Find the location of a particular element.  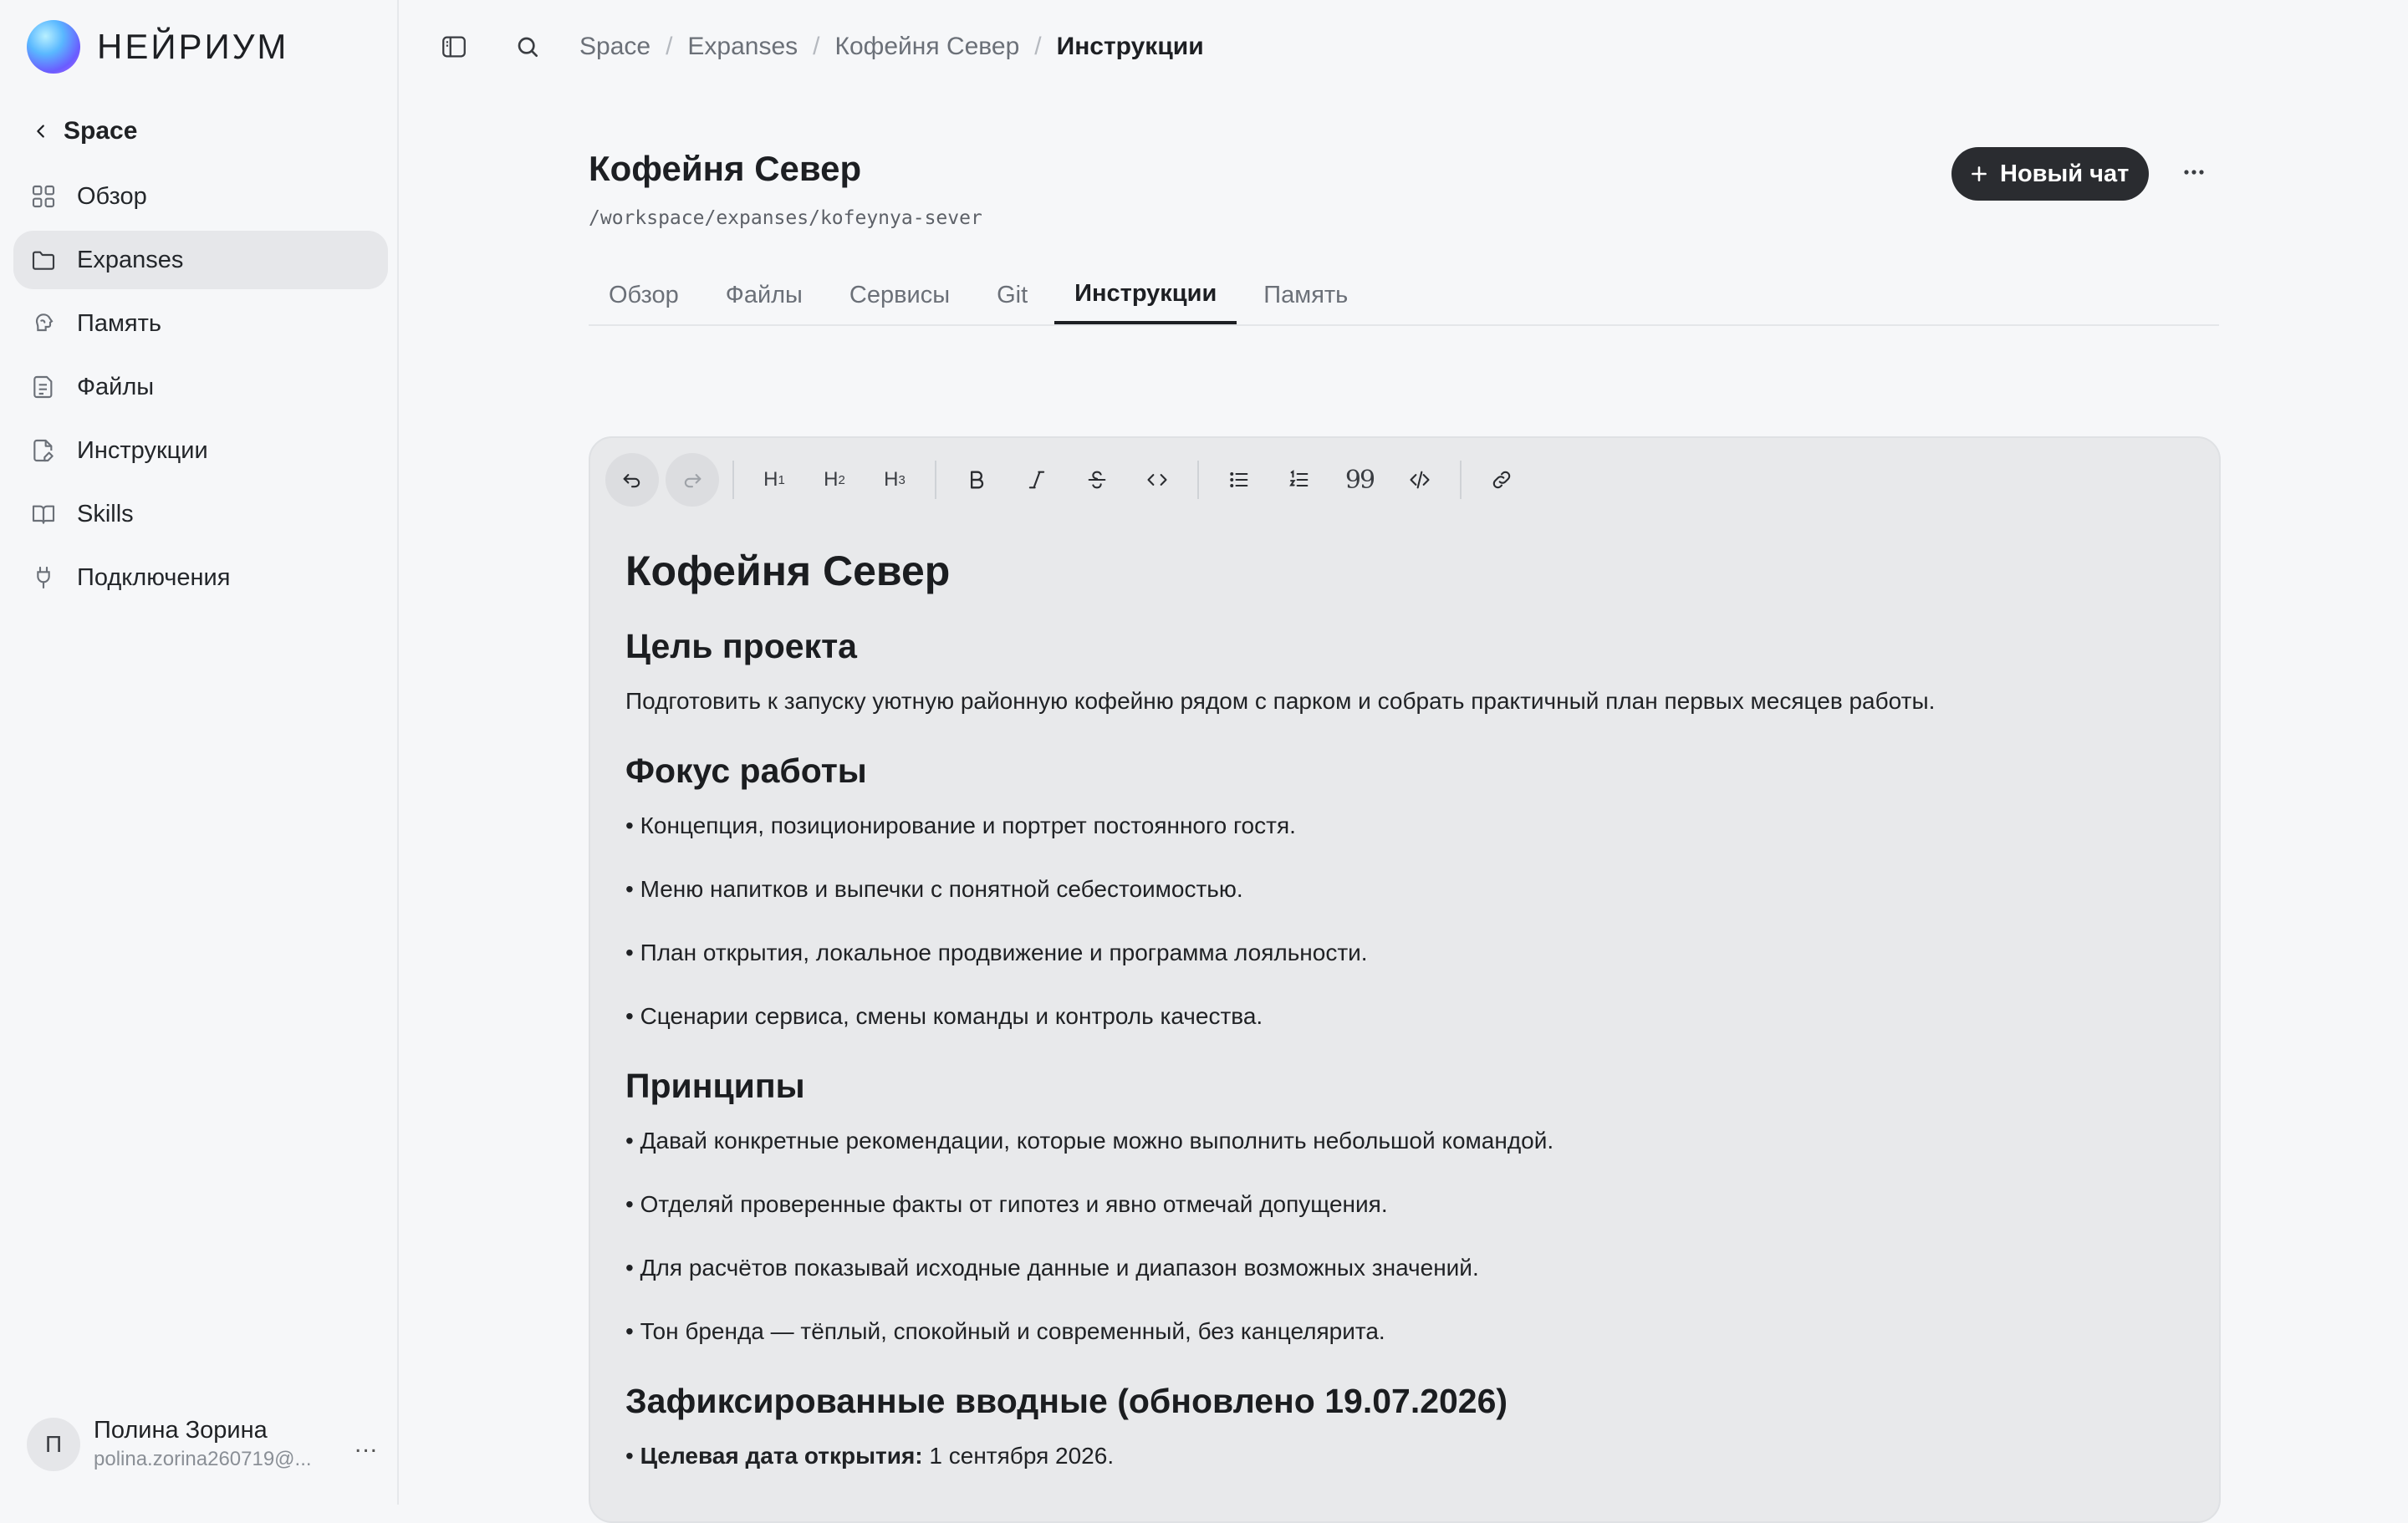

strikethrough-icon is located at coordinates (1097, 480).